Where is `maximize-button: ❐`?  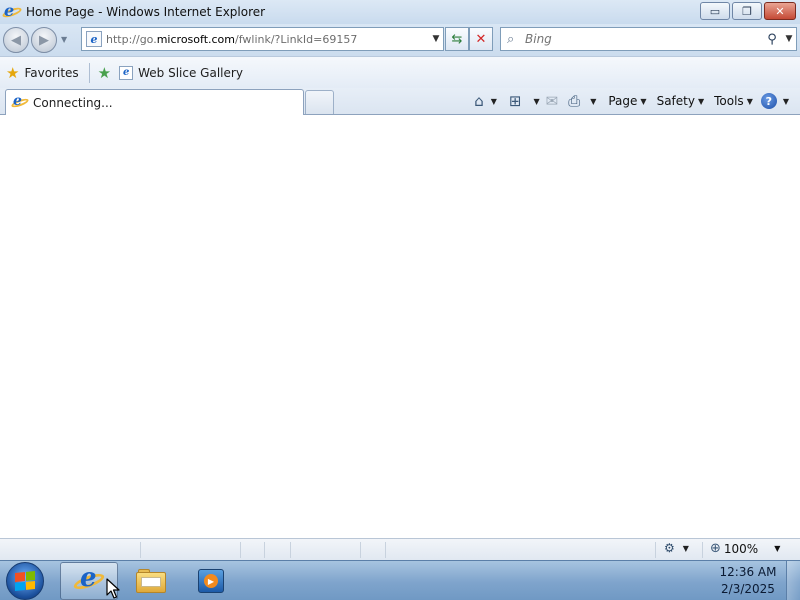
maximize-button: ❐ is located at coordinates (747, 11).